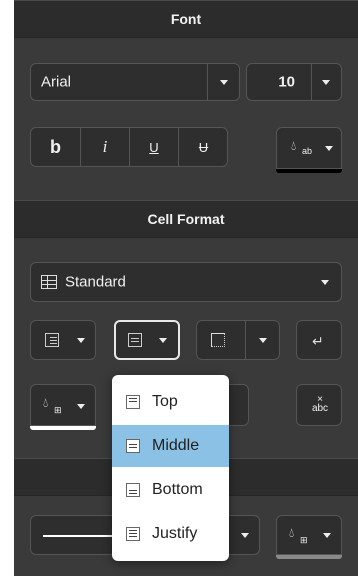 The height and width of the screenshot is (576, 358). I want to click on bold-button: b, so click(55, 147).